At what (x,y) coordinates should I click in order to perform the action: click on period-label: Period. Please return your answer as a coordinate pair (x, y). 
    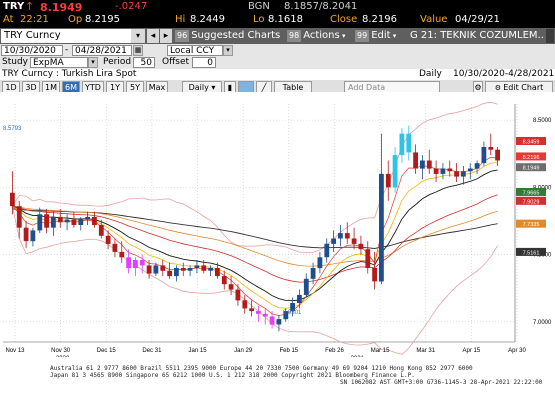
    Looking at the image, I should click on (117, 62).